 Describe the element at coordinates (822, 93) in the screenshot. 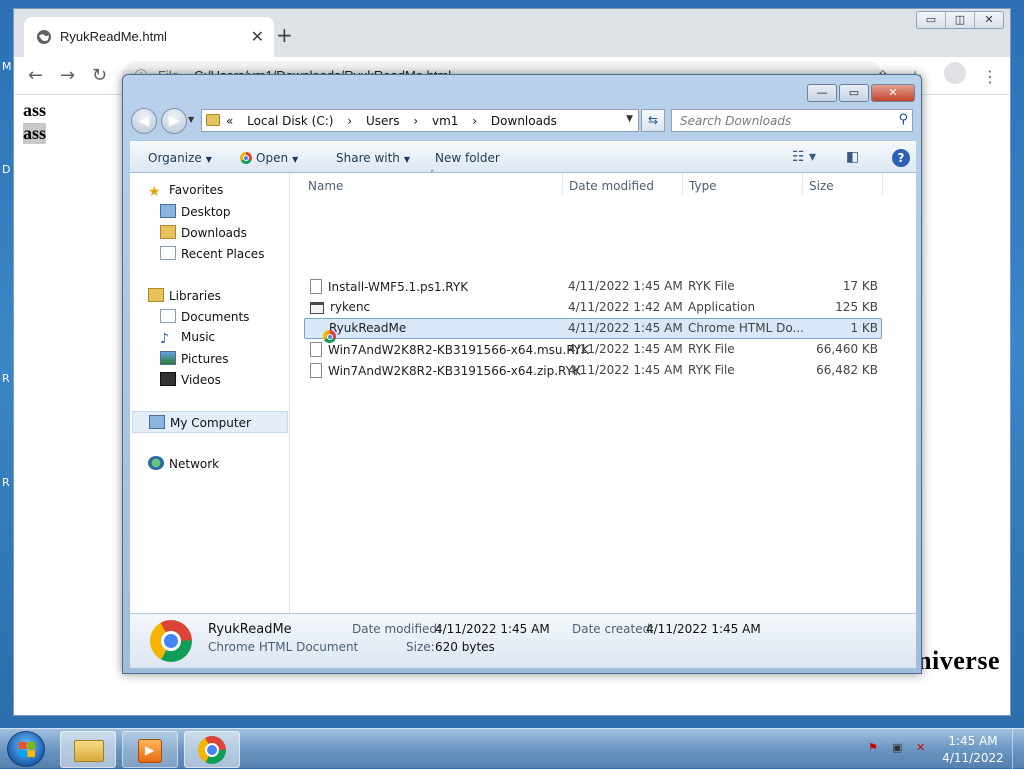

I see `minimize-button: —` at that location.